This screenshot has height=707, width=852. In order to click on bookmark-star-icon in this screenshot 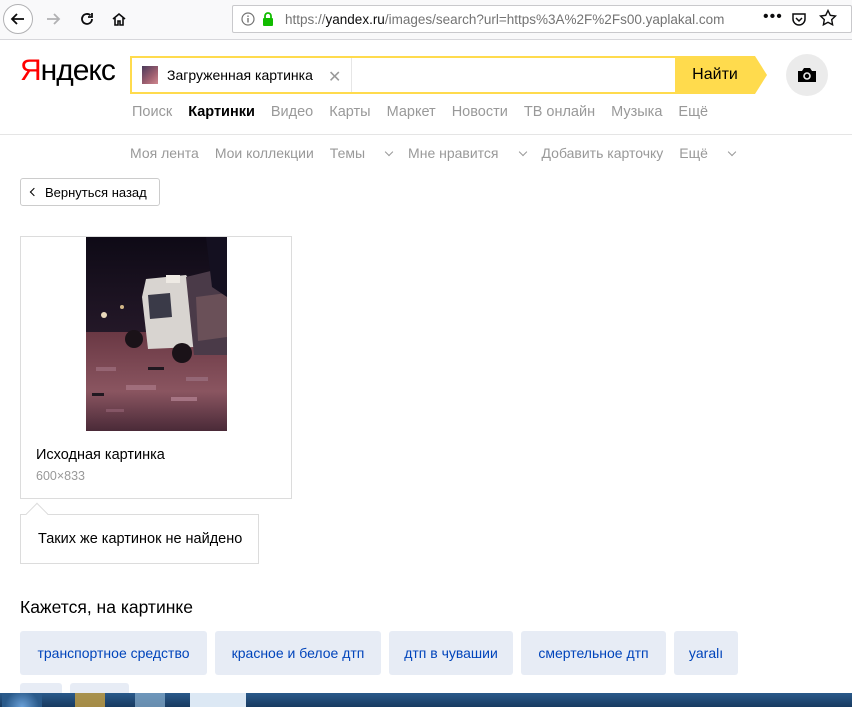, I will do `click(828, 20)`.